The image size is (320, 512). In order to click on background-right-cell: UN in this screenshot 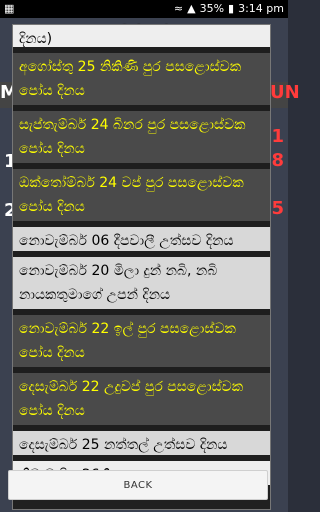, I will do `click(285, 95)`.